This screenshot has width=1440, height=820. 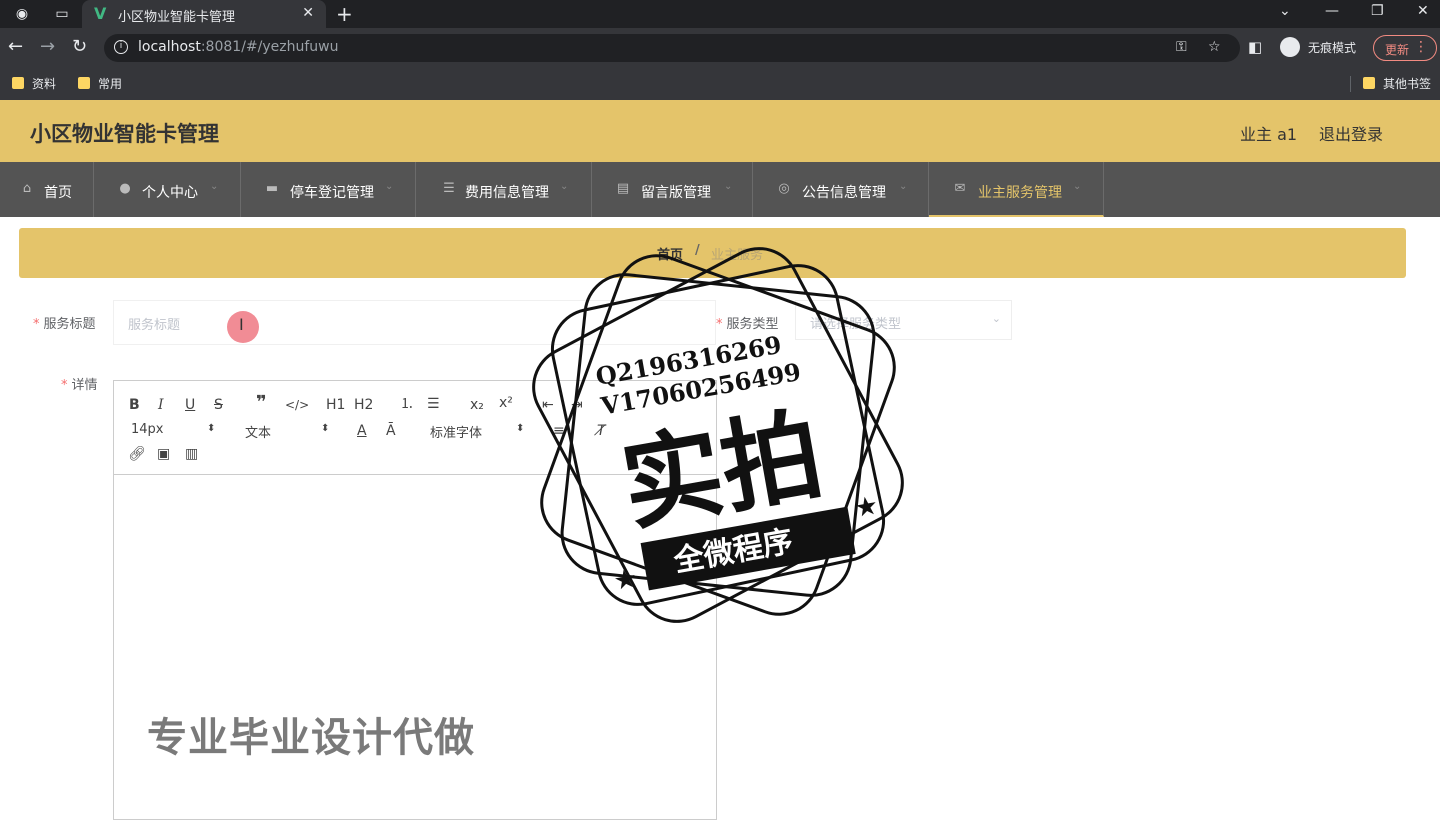 I want to click on document-icon: ▤, so click(x=623, y=188).